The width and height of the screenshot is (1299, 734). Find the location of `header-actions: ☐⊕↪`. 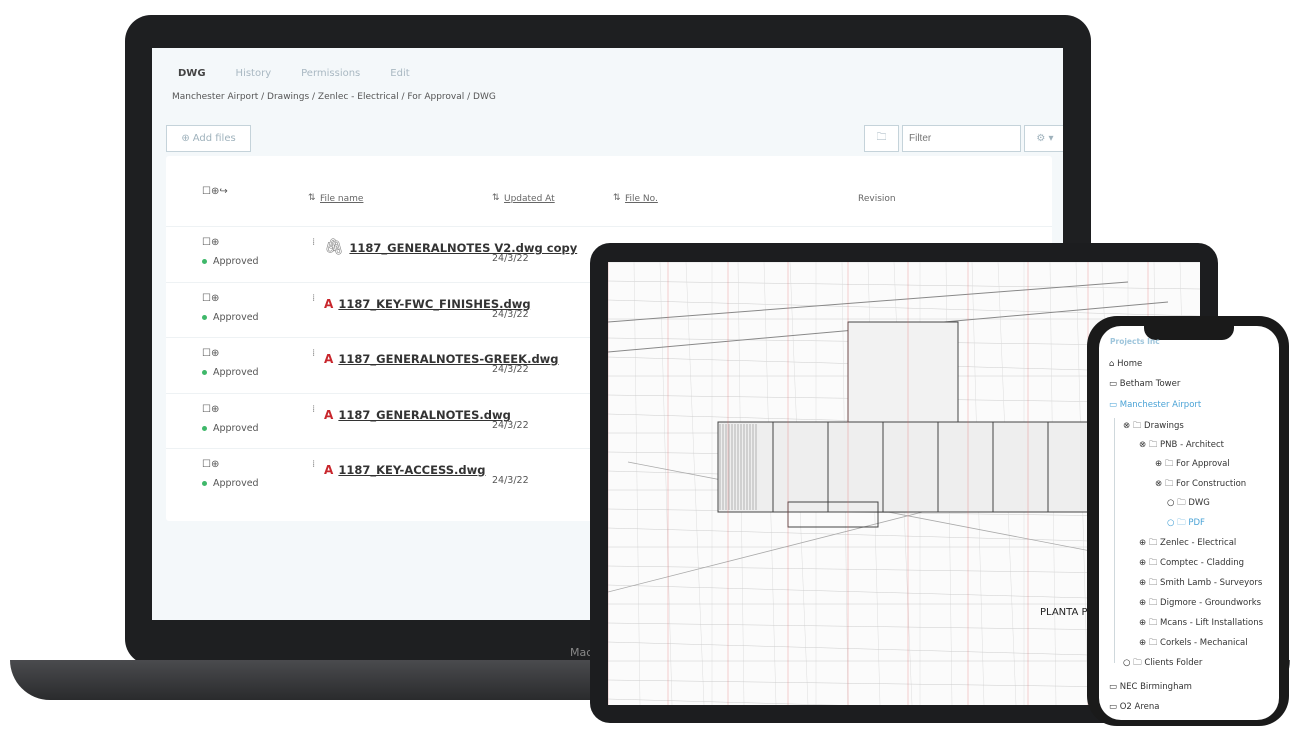

header-actions: ☐⊕↪ is located at coordinates (215, 191).